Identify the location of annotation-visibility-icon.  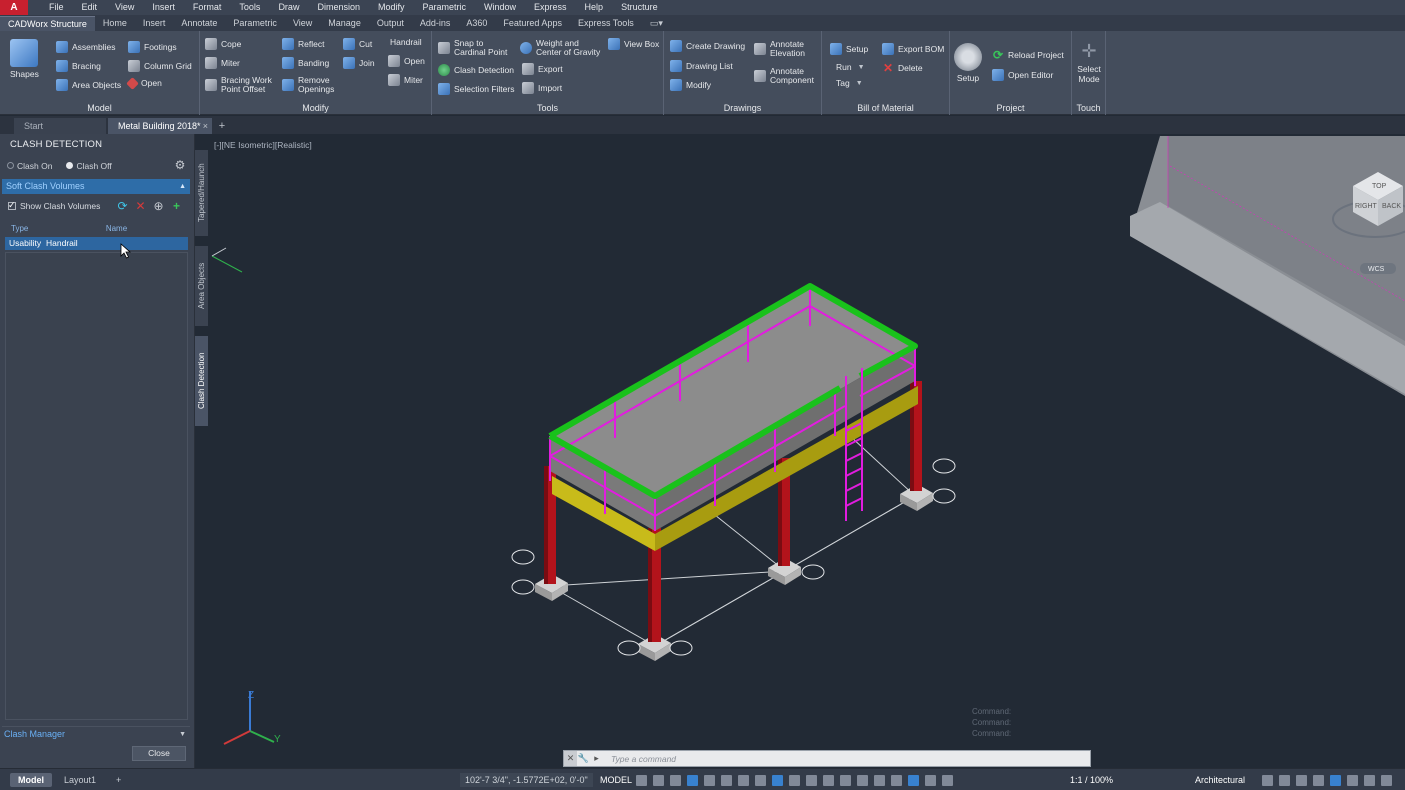
(913, 780).